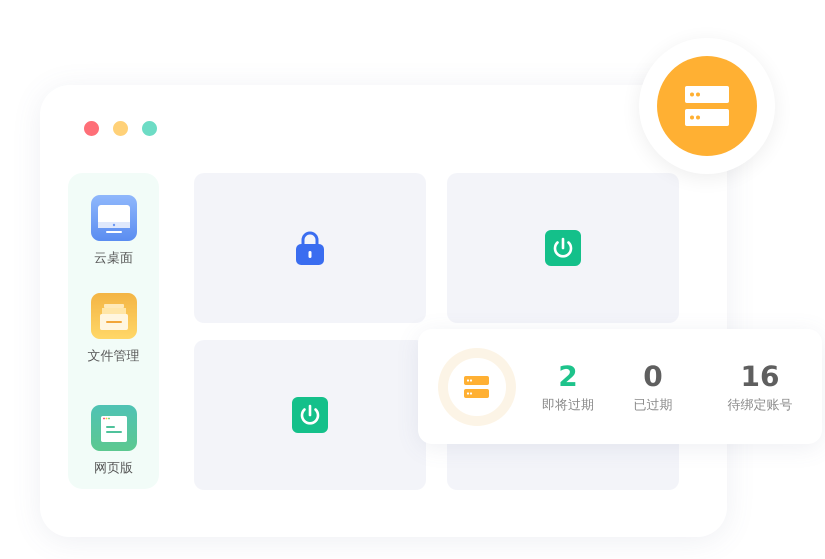 The height and width of the screenshot is (559, 825). What do you see at coordinates (568, 405) in the screenshot?
I see `stat-label: 即将过期` at bounding box center [568, 405].